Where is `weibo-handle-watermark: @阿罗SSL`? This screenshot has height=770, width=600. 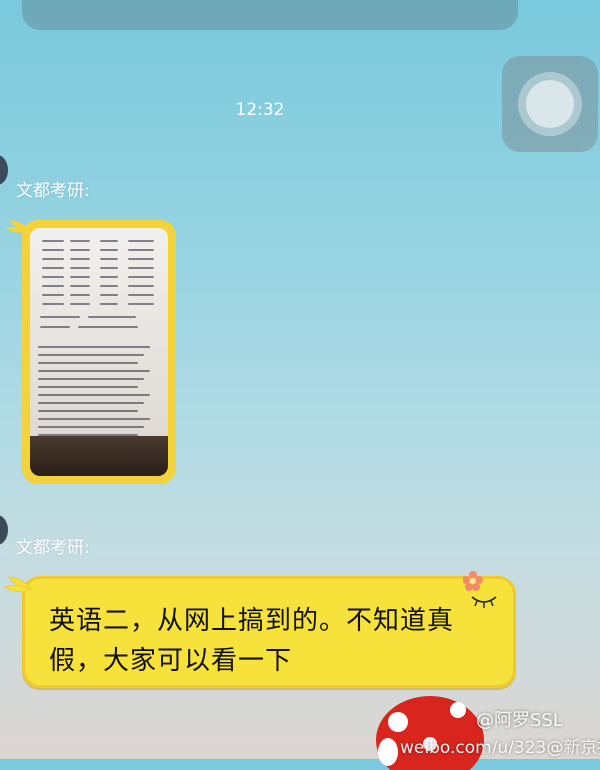
weibo-handle-watermark: @阿罗SSL is located at coordinates (519, 720).